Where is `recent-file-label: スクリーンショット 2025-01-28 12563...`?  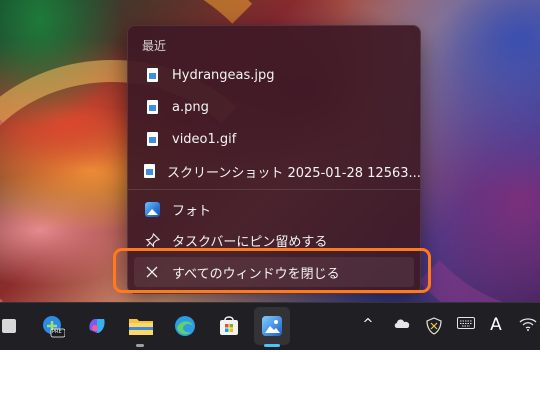
recent-file-label: スクリーンショット 2025-01-28 12563... is located at coordinates (294, 173).